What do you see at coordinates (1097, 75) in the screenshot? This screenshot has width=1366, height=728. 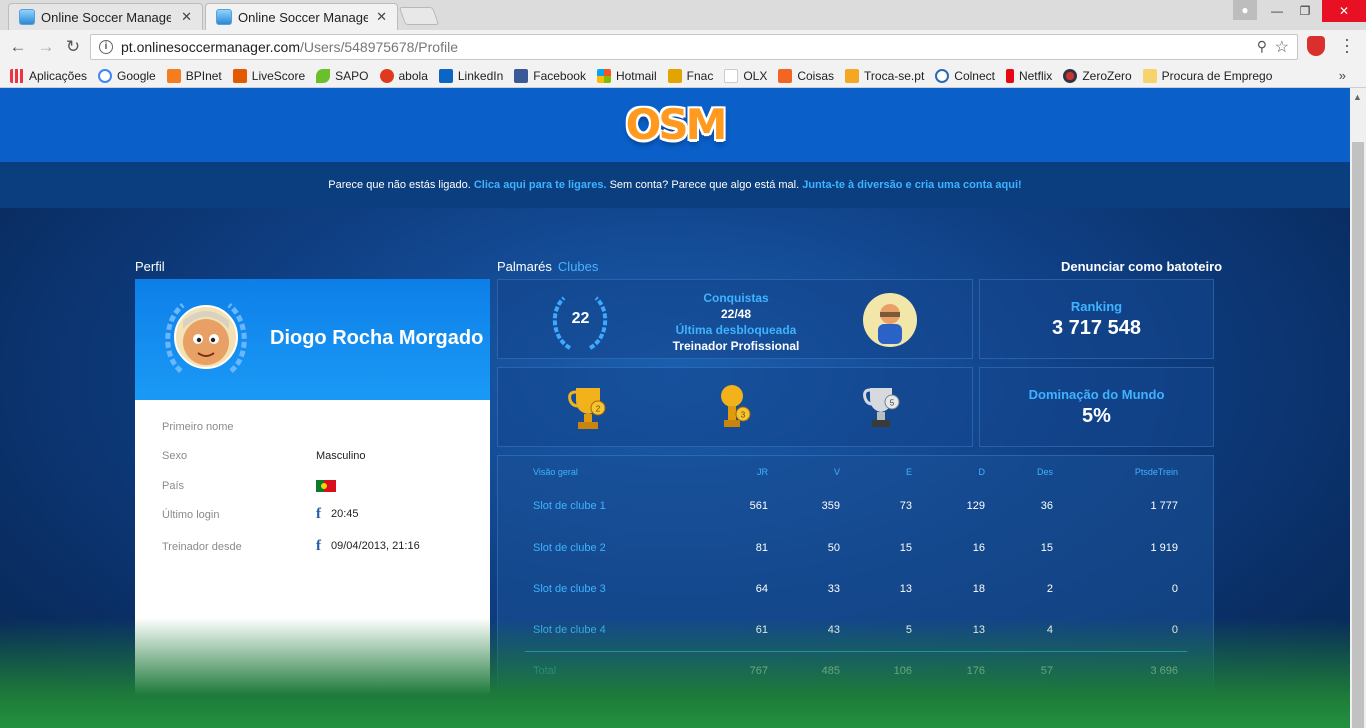 I see `bookmark-zerozero: ZeroZero` at bounding box center [1097, 75].